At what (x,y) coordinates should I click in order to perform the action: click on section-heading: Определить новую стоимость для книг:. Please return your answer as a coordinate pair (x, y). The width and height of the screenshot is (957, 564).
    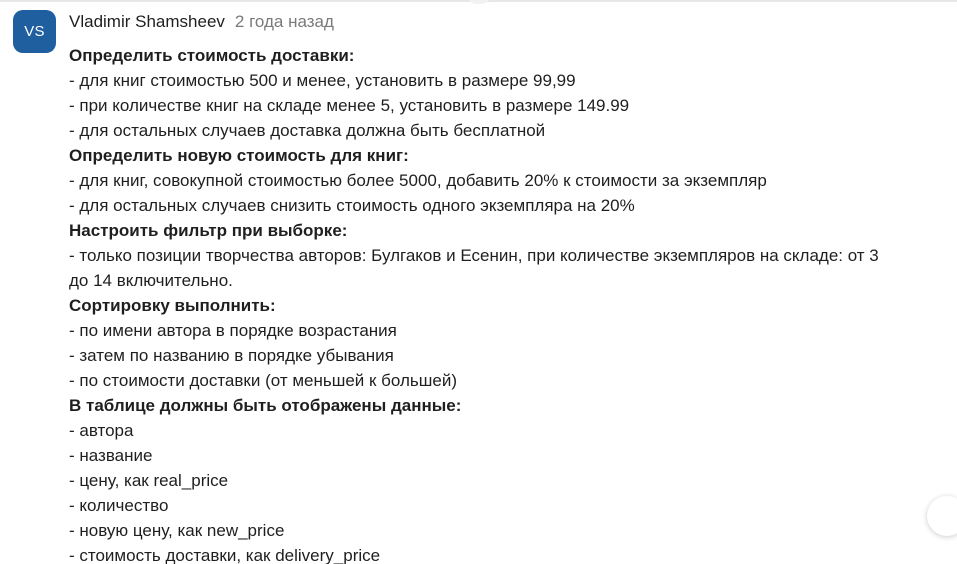
    Looking at the image, I should click on (239, 155).